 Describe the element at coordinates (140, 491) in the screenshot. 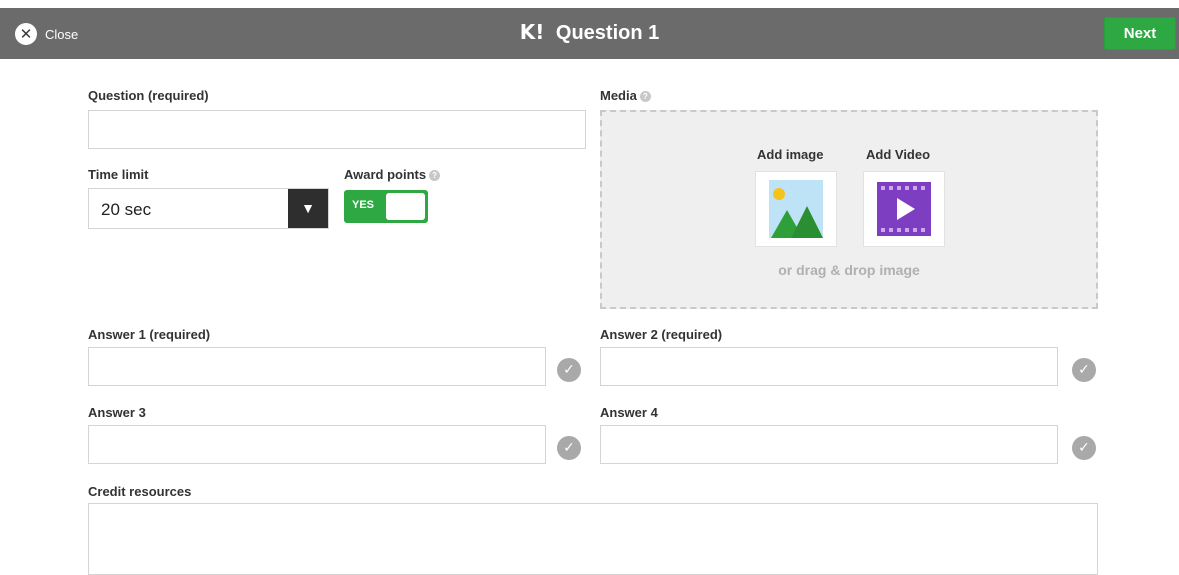

I see `credit-resources-label: Credit resources` at that location.